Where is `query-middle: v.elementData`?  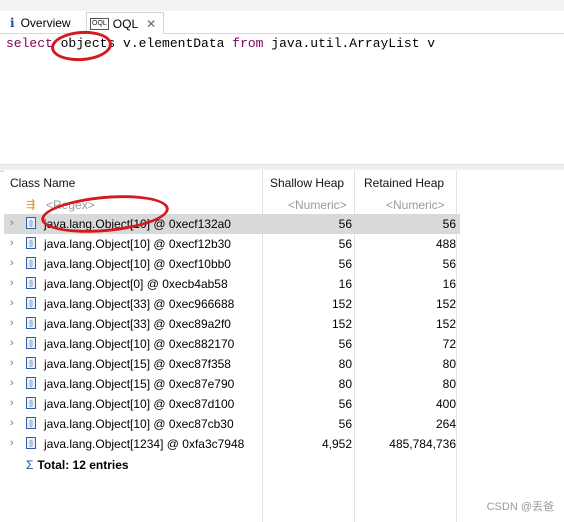 query-middle: v.elementData is located at coordinates (174, 43).